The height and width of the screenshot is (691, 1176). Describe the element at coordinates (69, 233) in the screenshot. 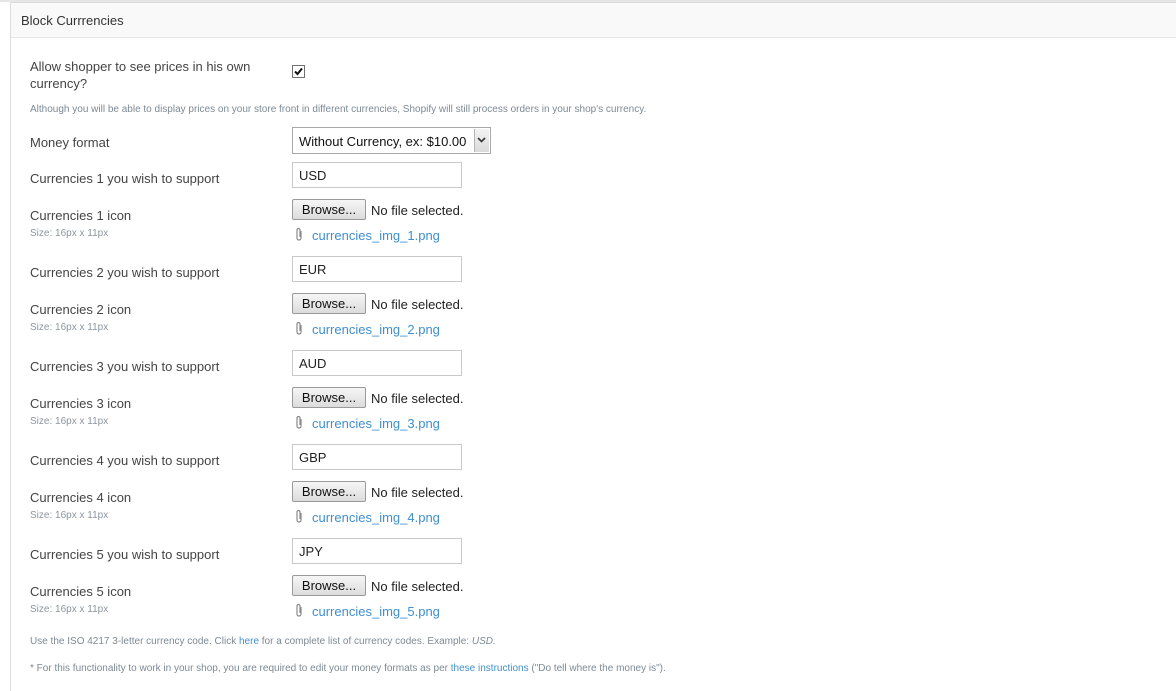

I see `currency-1-size-hint: Size: 16px x 11px` at that location.